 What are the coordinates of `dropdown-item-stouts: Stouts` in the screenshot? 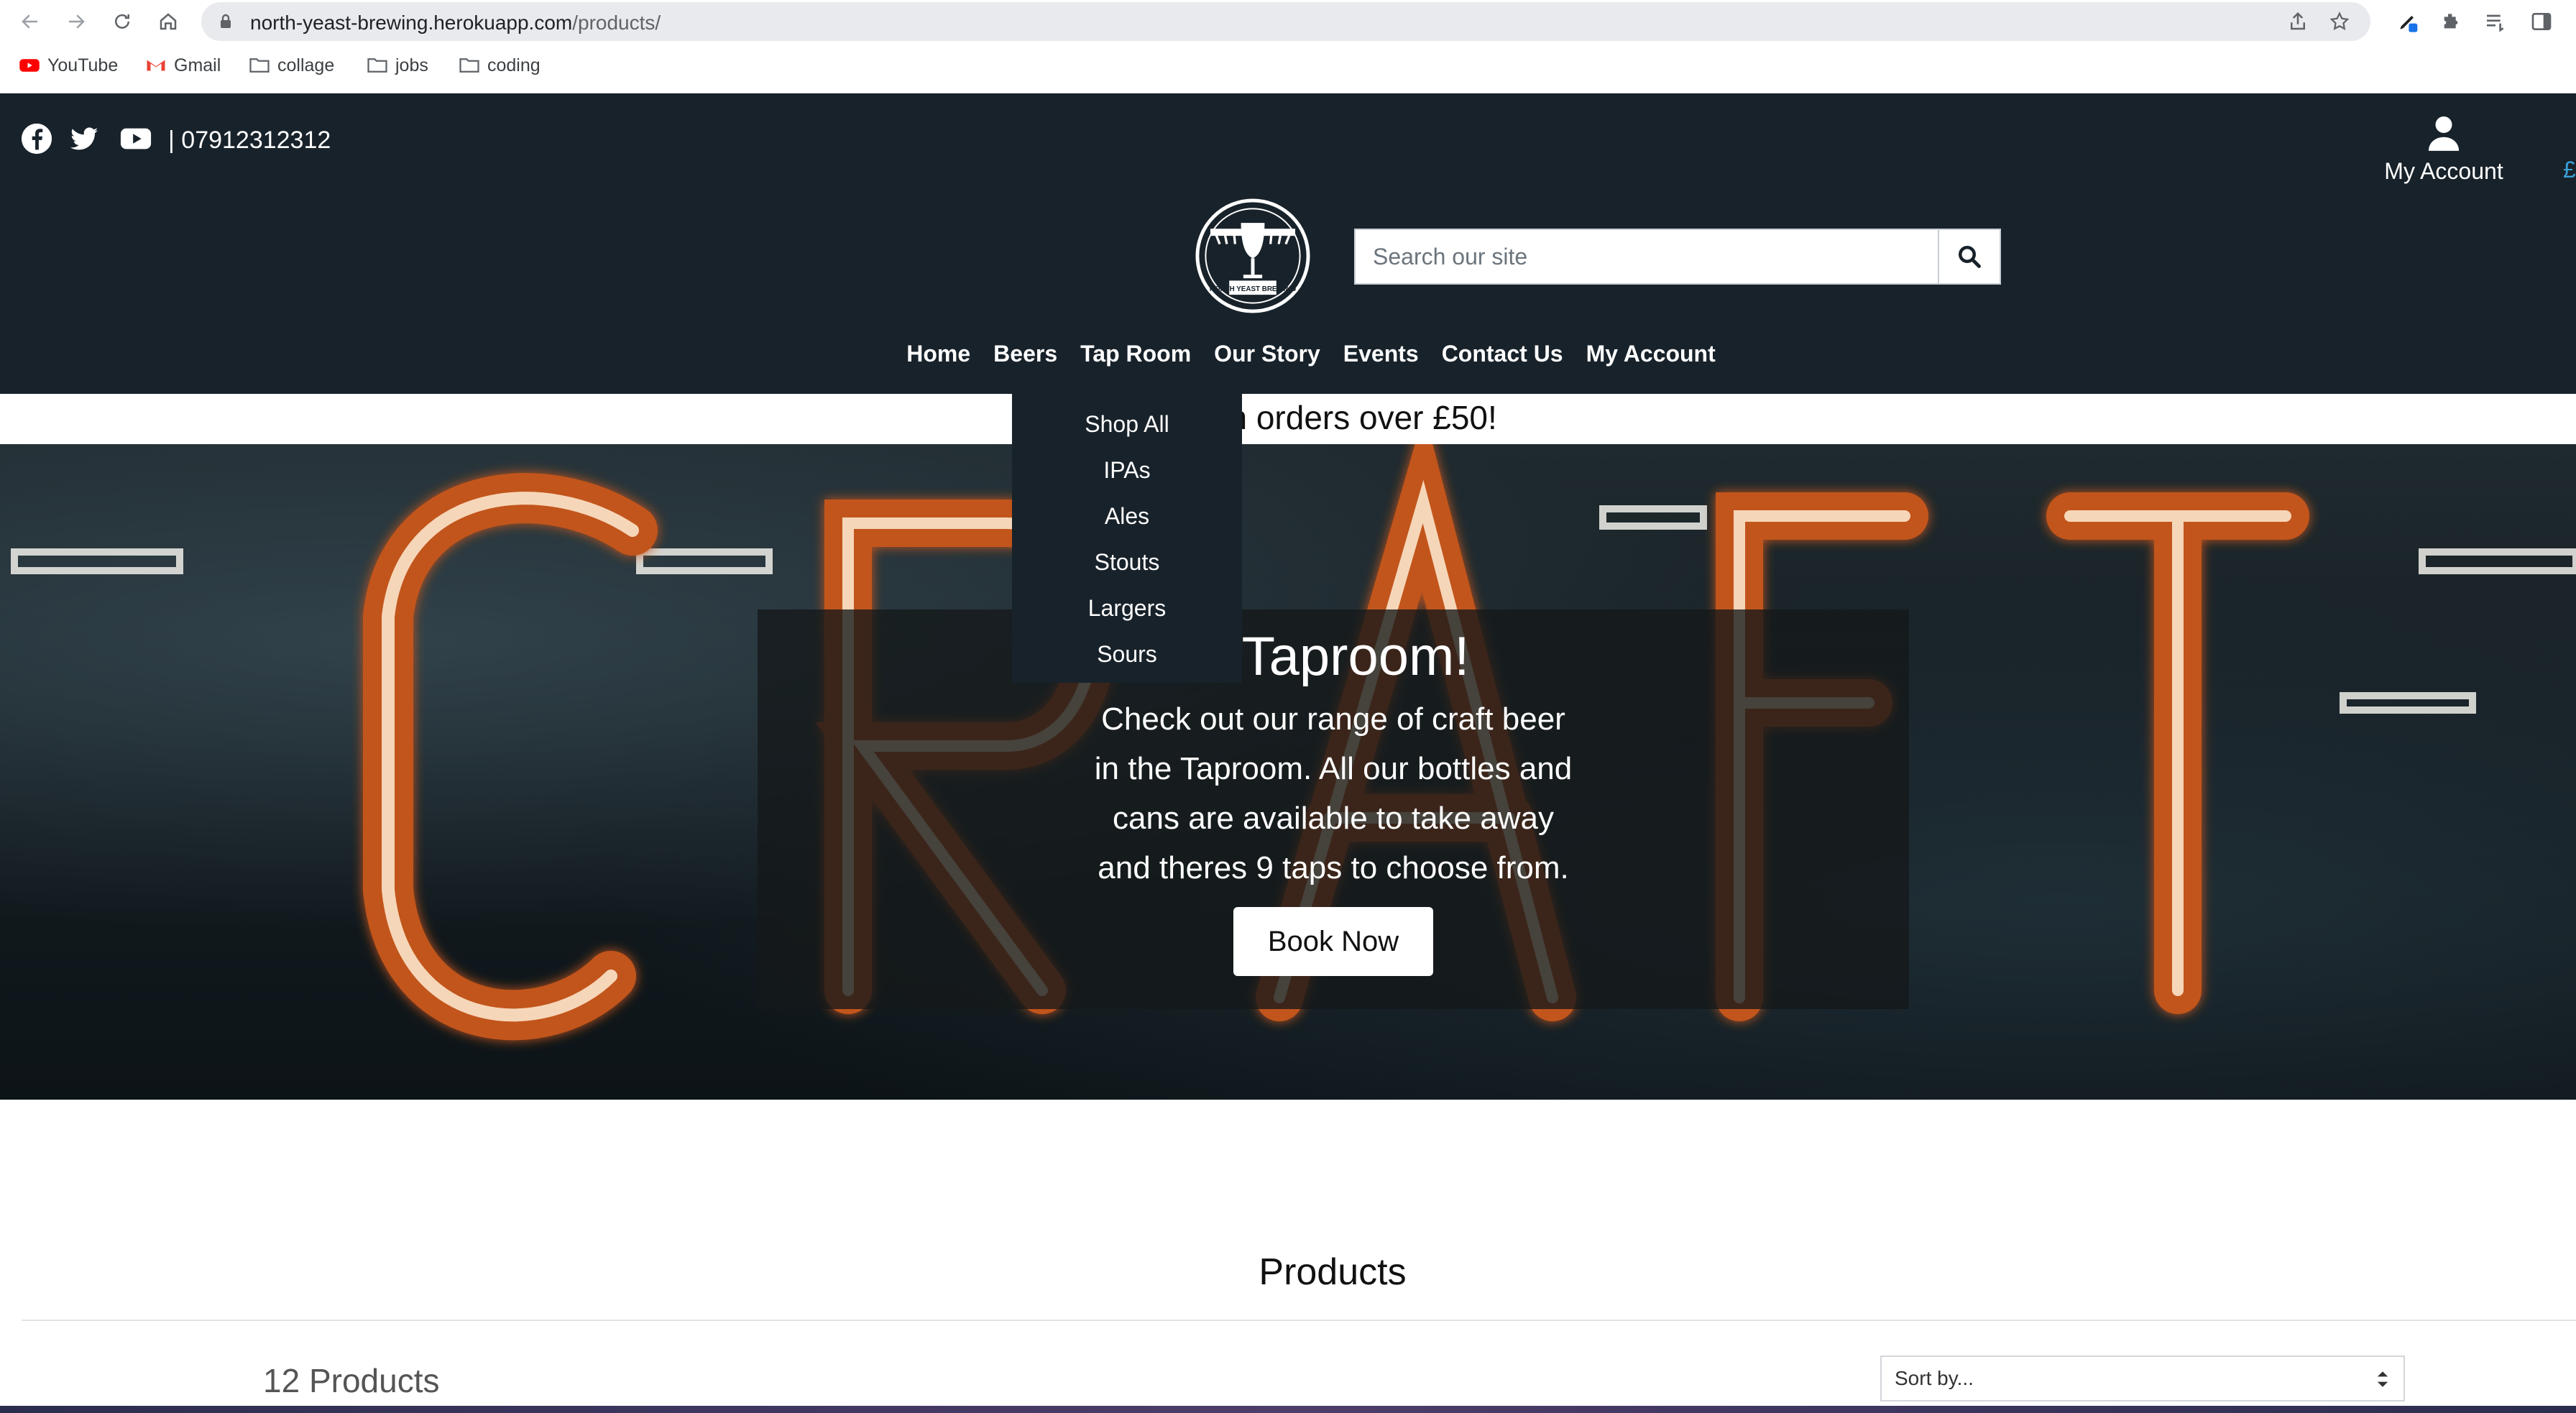 It's located at (1127, 565).